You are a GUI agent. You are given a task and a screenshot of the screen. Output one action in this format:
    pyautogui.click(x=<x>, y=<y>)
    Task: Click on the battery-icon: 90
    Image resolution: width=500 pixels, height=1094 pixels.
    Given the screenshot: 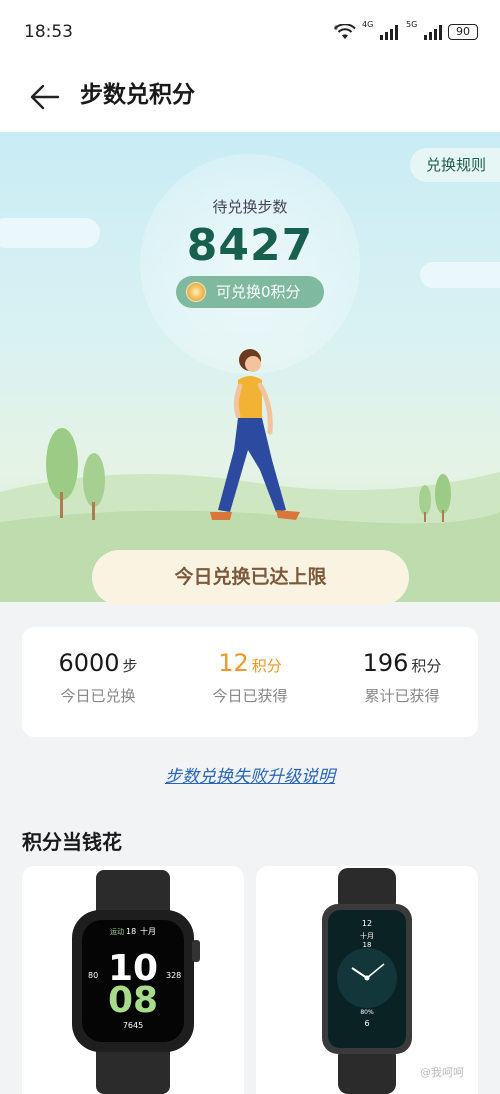 What is the action you would take?
    pyautogui.click(x=463, y=32)
    